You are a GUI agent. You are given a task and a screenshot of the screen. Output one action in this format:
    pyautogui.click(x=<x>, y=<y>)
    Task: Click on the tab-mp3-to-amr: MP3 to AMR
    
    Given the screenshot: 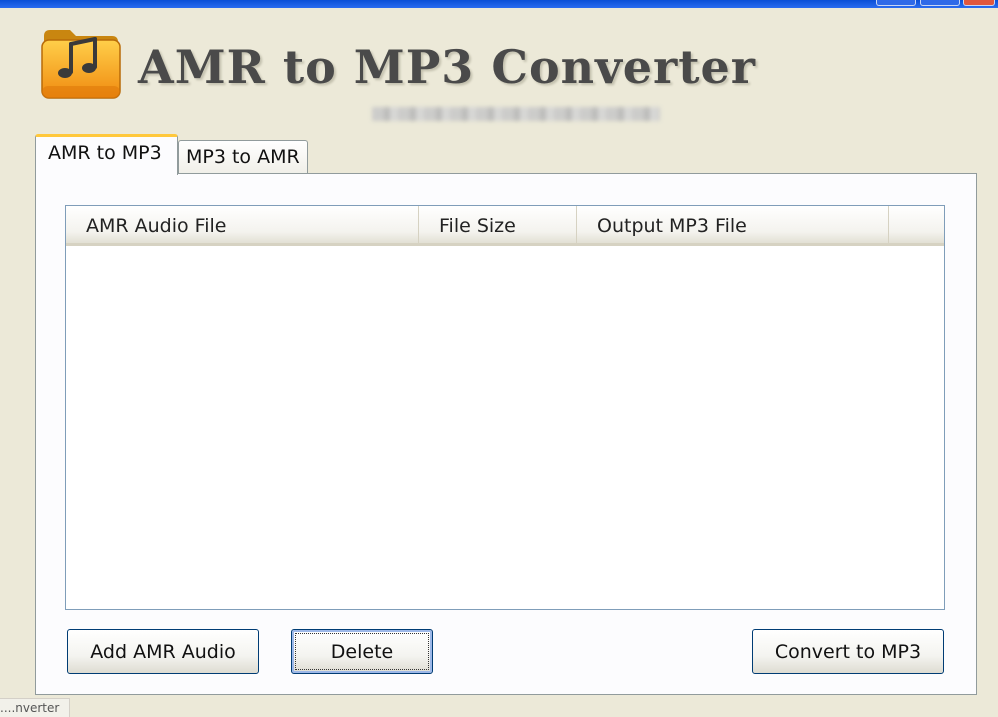 What is the action you would take?
    pyautogui.click(x=243, y=157)
    